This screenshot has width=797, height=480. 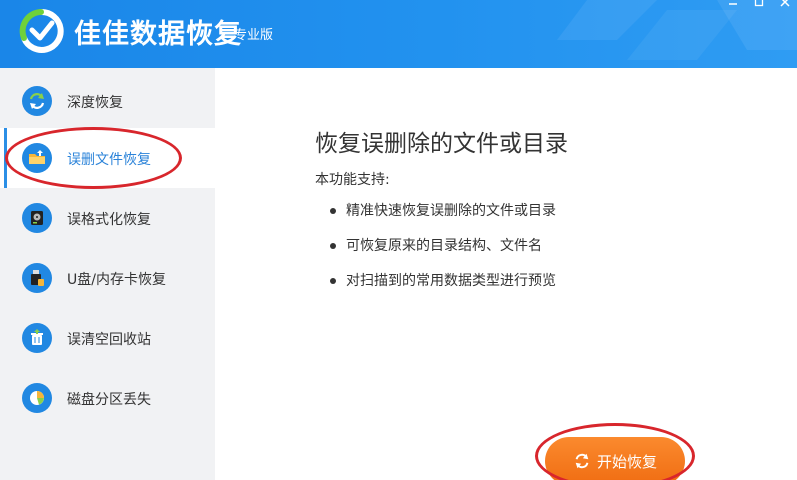 I want to click on start-recovery-label: 开始恢复, so click(x=626, y=462).